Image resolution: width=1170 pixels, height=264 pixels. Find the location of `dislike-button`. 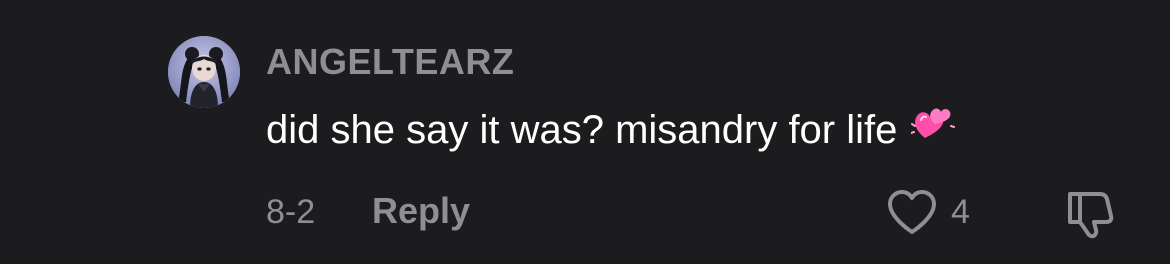

dislike-button is located at coordinates (1092, 214).